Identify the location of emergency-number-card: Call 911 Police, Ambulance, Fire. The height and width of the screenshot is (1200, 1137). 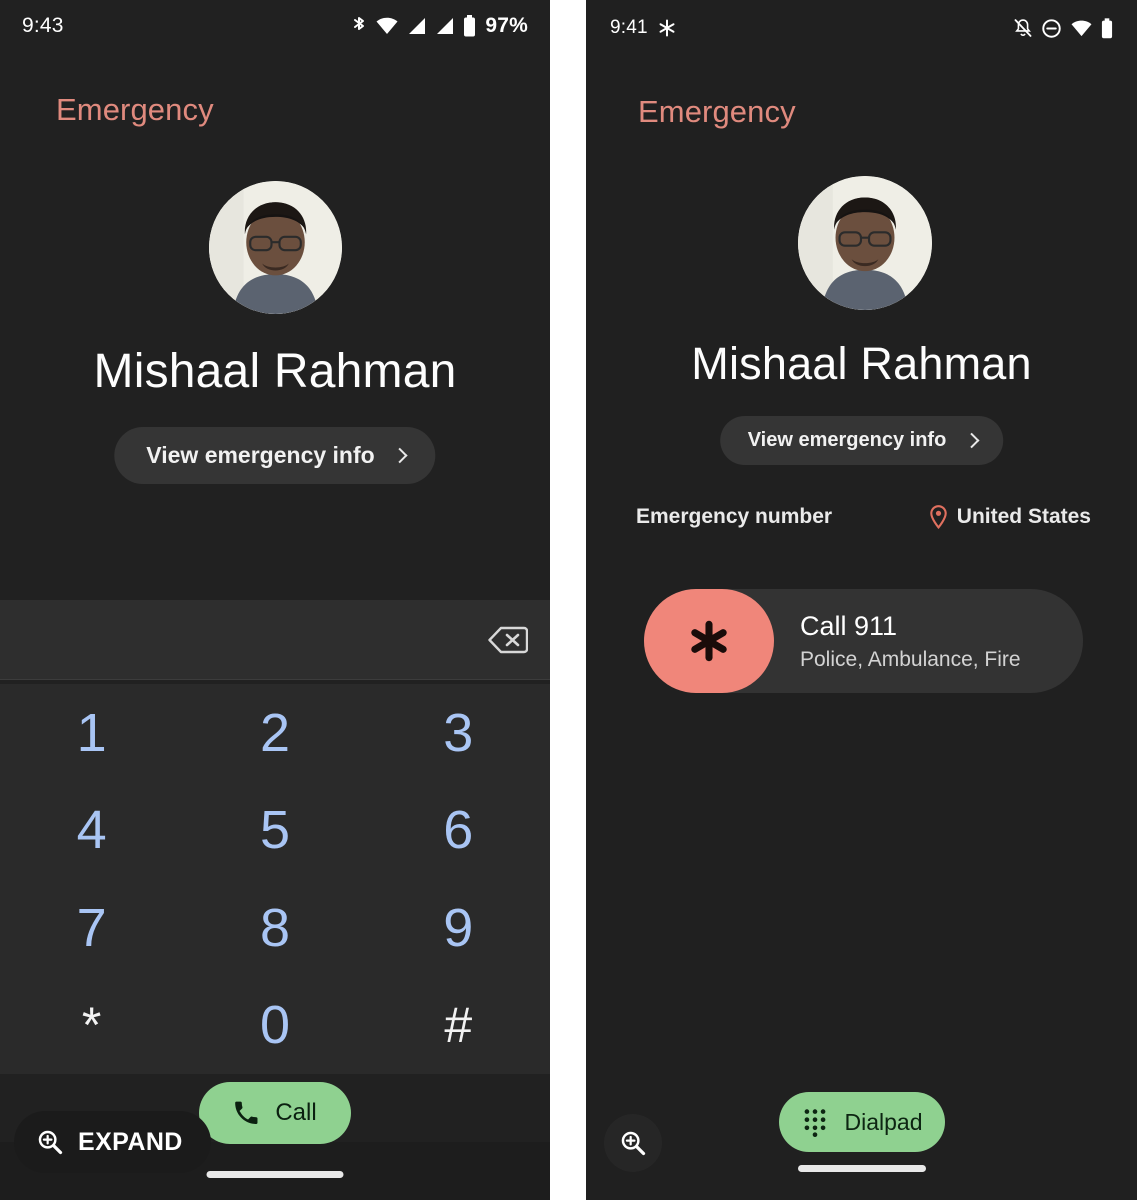
(863, 641).